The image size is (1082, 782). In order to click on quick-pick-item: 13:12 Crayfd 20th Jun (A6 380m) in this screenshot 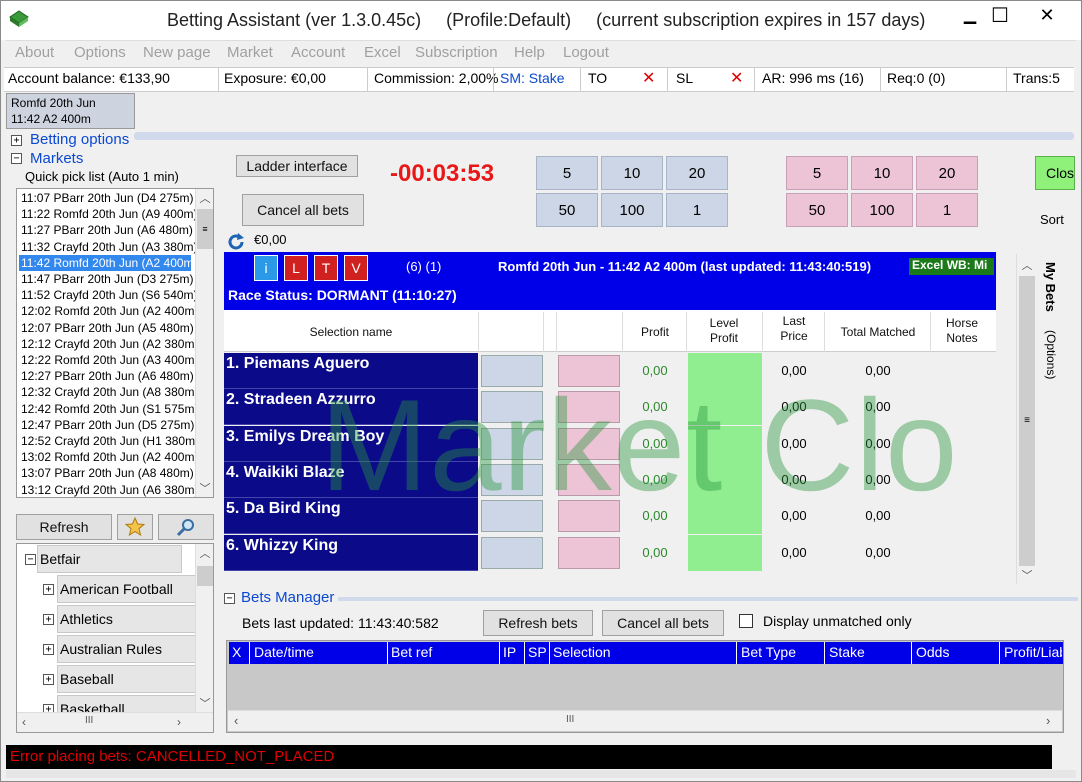, I will do `click(108, 489)`.